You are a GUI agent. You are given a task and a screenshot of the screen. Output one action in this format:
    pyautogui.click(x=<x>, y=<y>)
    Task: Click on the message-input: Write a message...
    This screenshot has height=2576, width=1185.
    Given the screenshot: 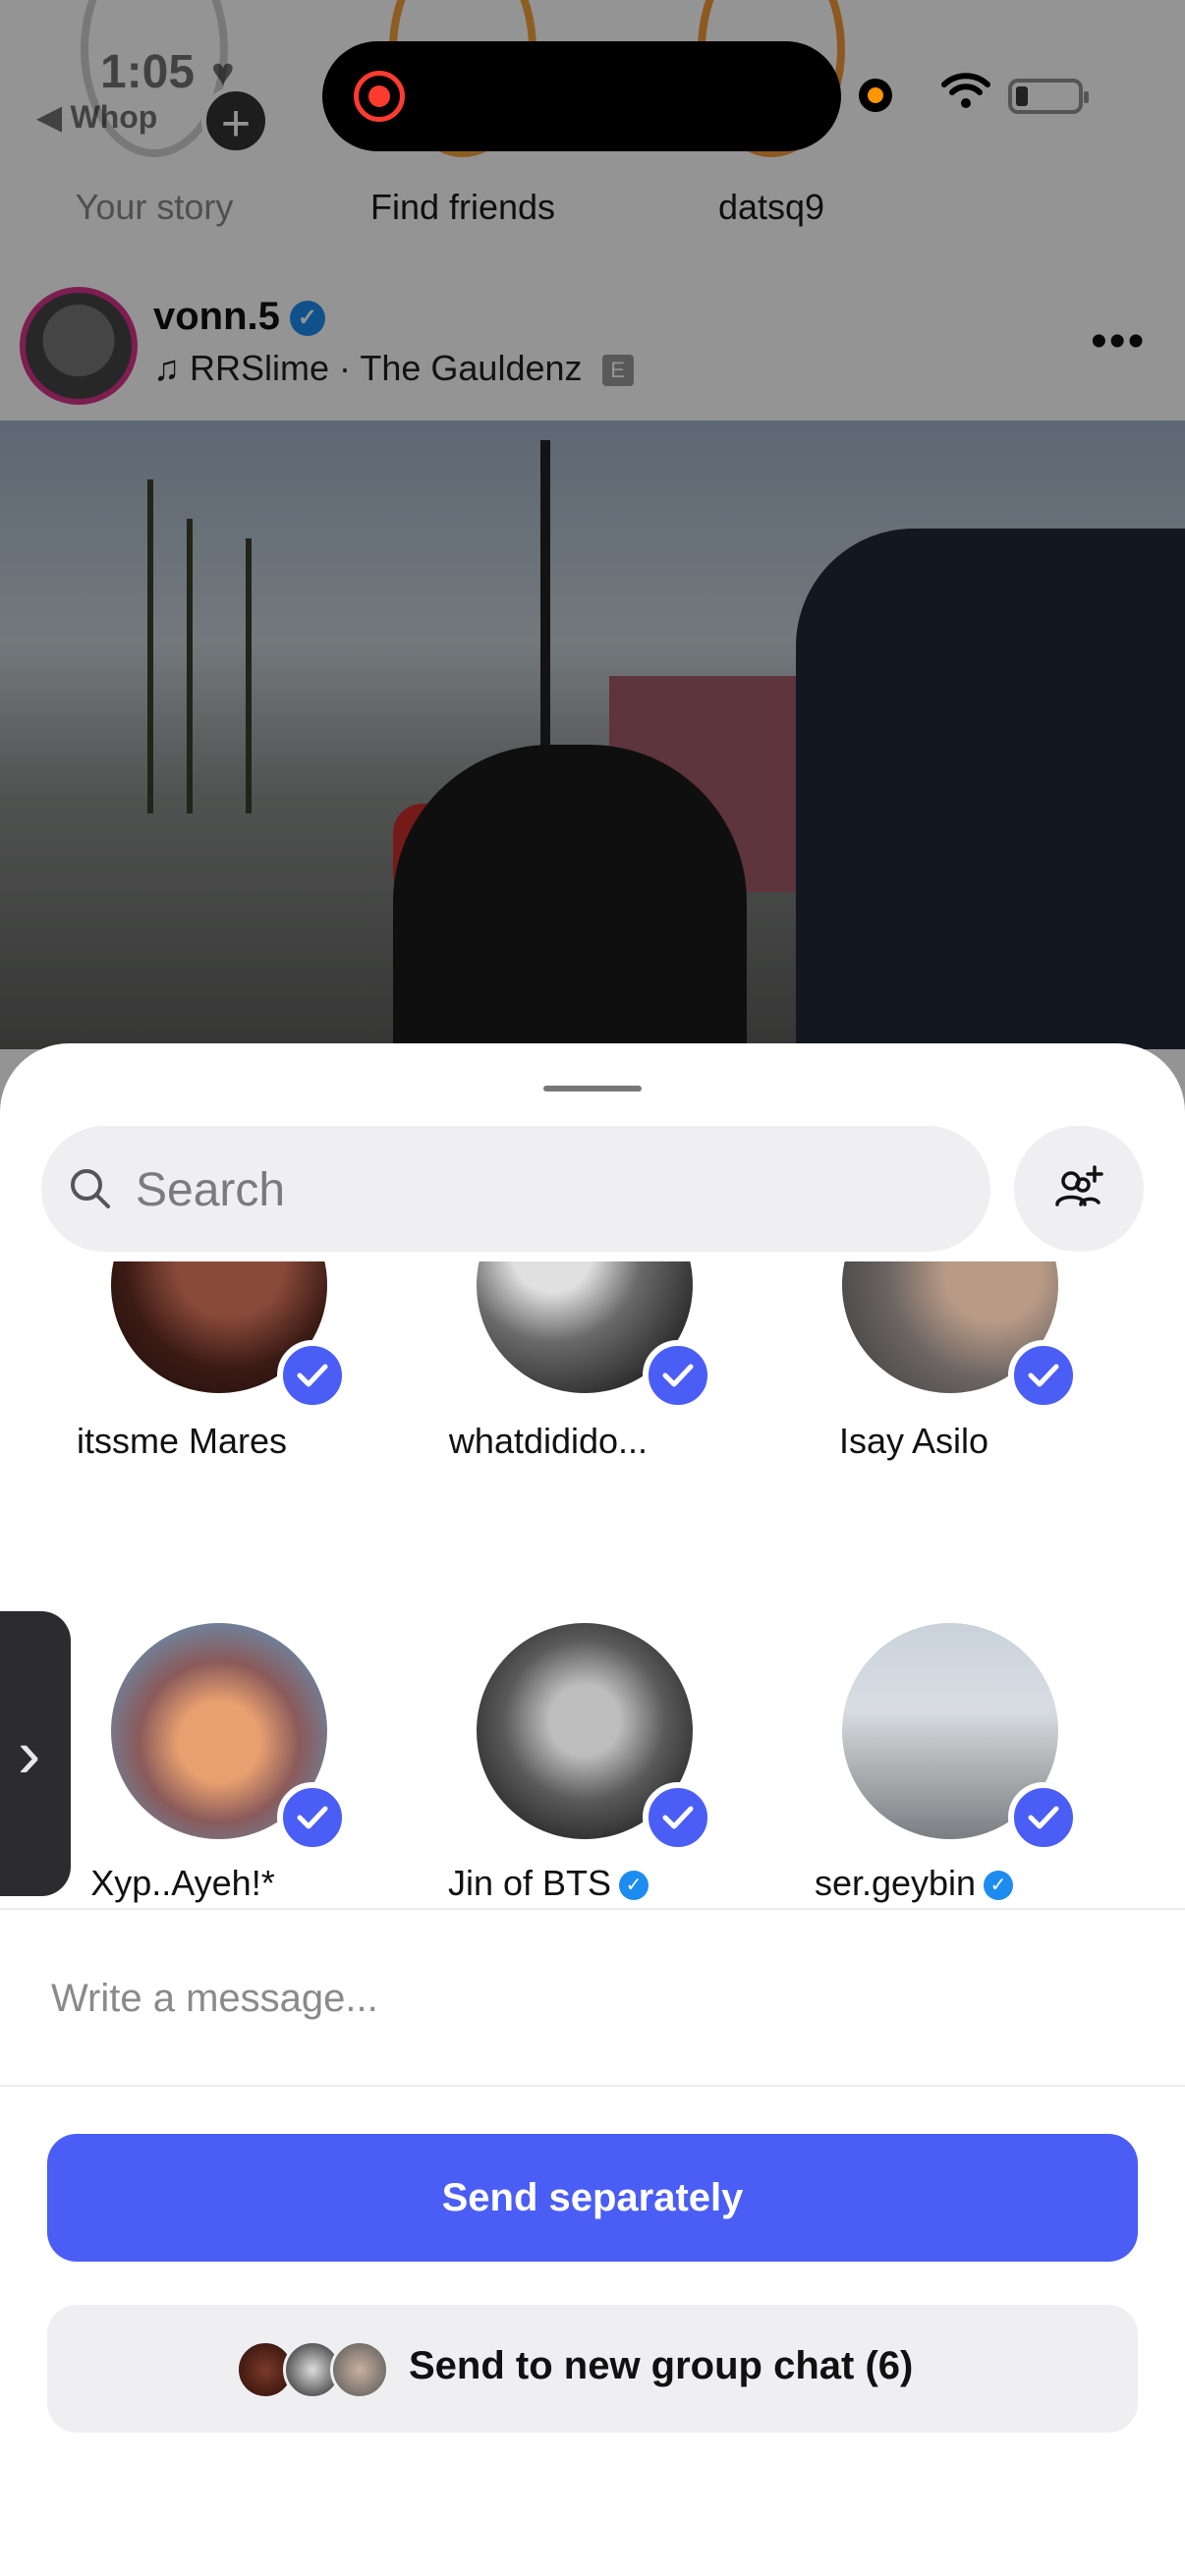 What is the action you would take?
    pyautogui.click(x=215, y=1999)
    